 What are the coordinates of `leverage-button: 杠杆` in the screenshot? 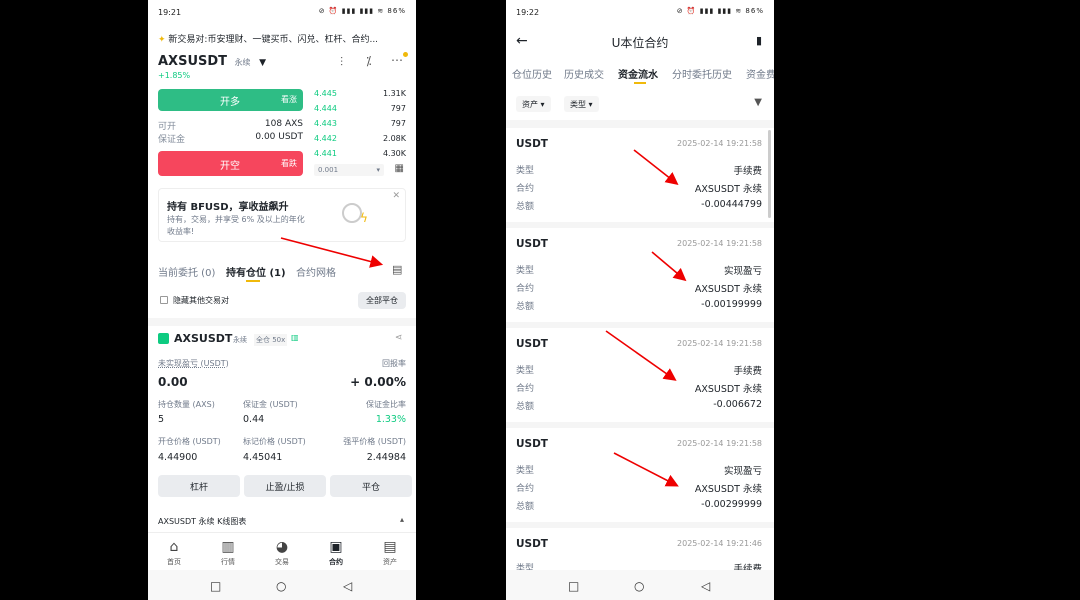 It's located at (199, 486).